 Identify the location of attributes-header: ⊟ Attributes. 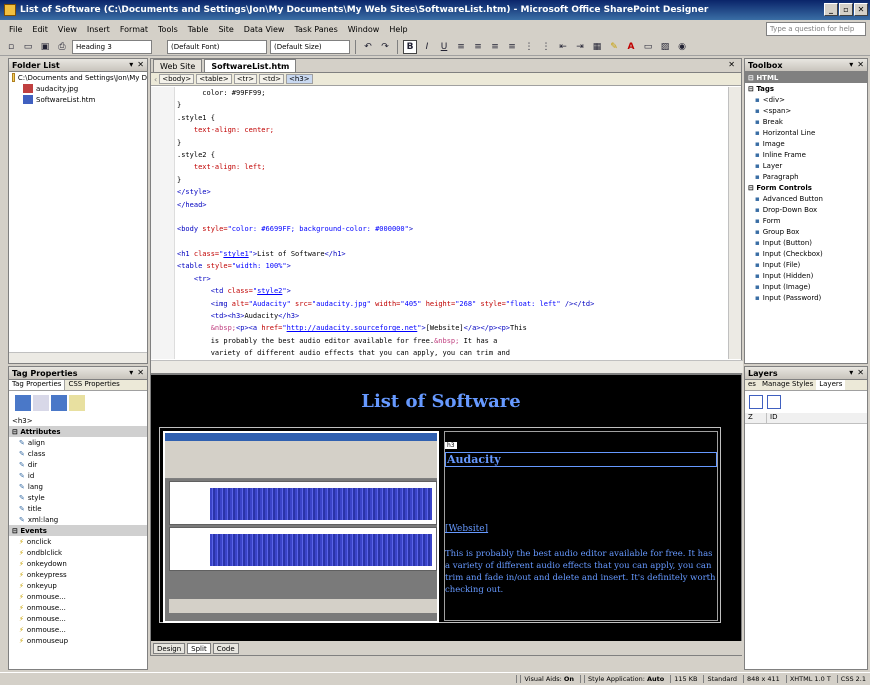
(78, 431).